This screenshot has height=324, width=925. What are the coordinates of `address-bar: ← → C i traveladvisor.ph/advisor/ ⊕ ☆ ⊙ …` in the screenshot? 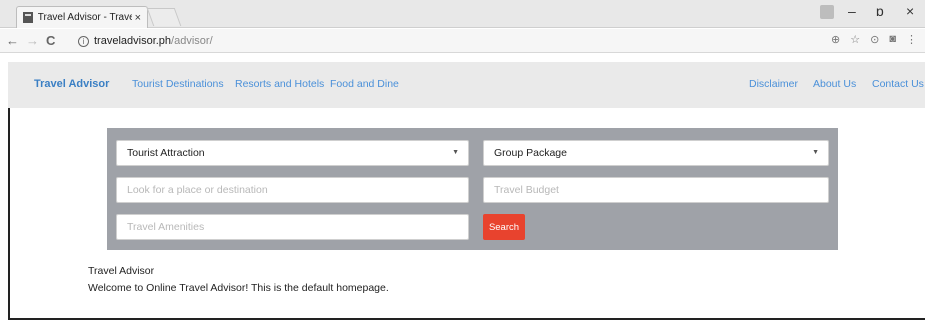 It's located at (462, 41).